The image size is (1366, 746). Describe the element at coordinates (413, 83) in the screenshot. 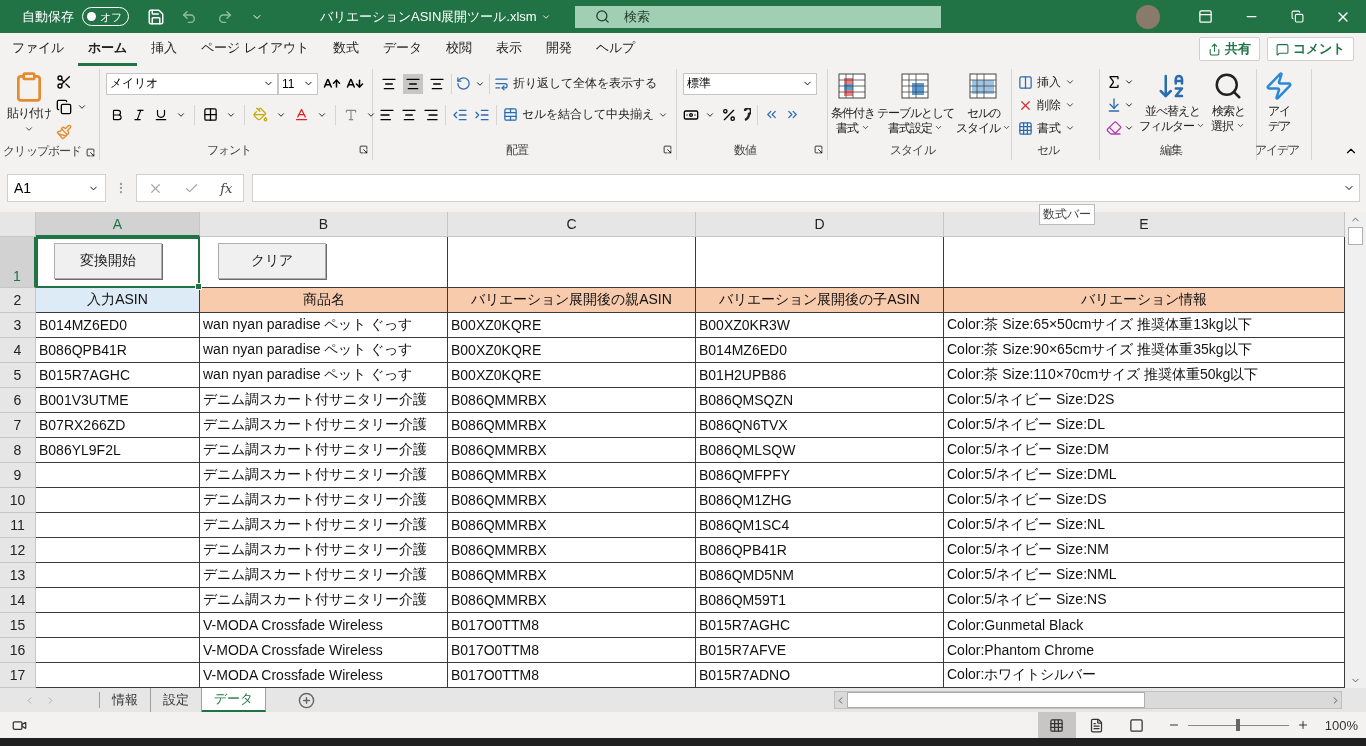

I see `vertical-align-icon` at that location.